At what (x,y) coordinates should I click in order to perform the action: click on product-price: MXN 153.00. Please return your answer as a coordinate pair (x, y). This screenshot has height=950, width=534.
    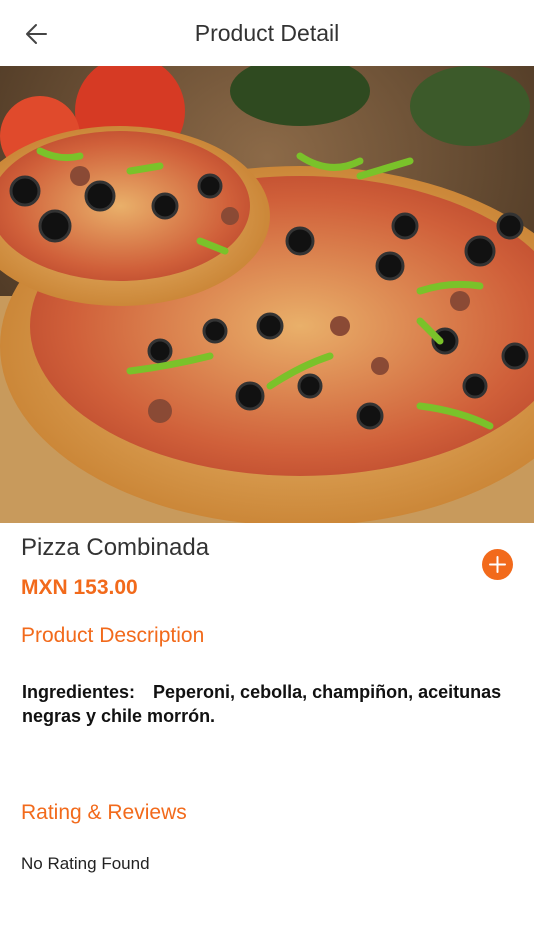
    Looking at the image, I should click on (79, 587).